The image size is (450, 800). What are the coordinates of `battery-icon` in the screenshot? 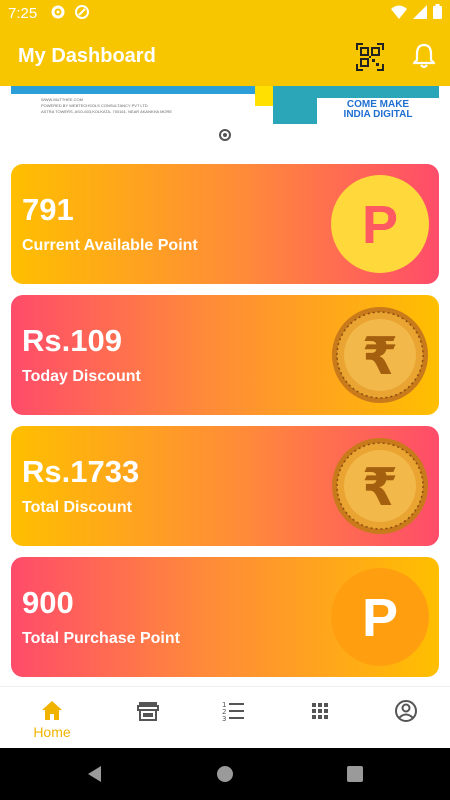 It's located at (437, 14).